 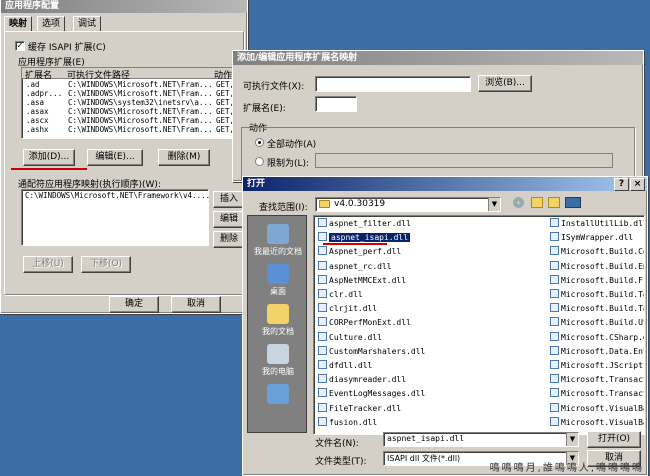 What do you see at coordinates (134, 304) in the screenshot?
I see `ok-button: 确定` at bounding box center [134, 304].